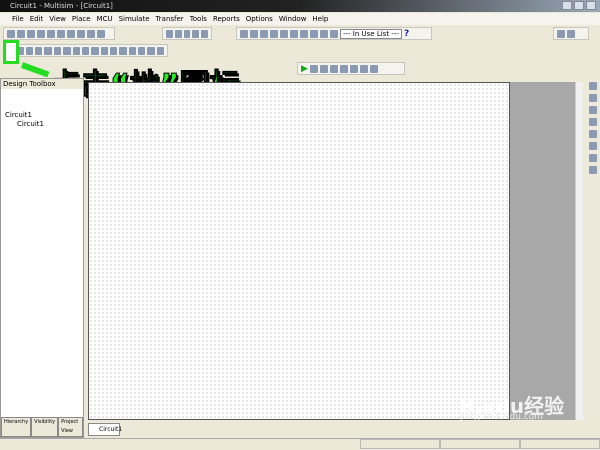 The image size is (600, 450). I want to click on spreadsheet-icon, so click(254, 33).